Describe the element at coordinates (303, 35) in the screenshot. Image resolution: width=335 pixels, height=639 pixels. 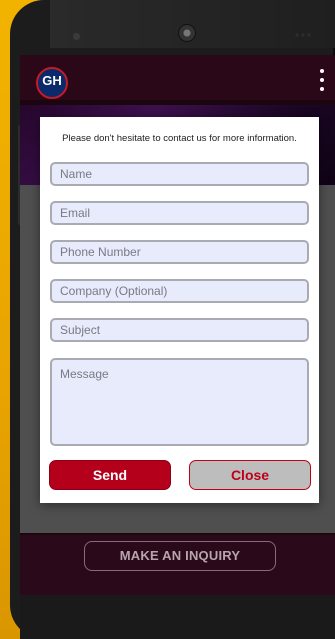
I see `speaker-icon` at that location.